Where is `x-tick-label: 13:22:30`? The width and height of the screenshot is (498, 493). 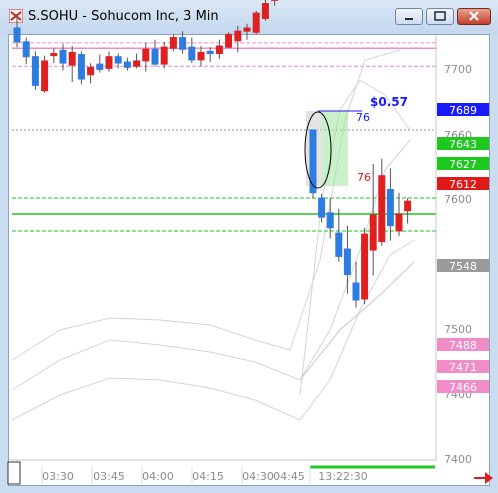
x-tick-label: 13:22:30 is located at coordinates (342, 476).